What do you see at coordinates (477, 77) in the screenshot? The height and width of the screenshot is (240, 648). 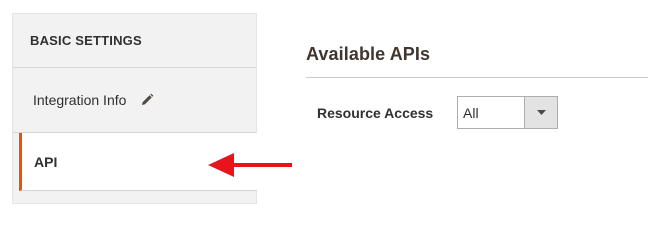 I see `section-divider` at bounding box center [477, 77].